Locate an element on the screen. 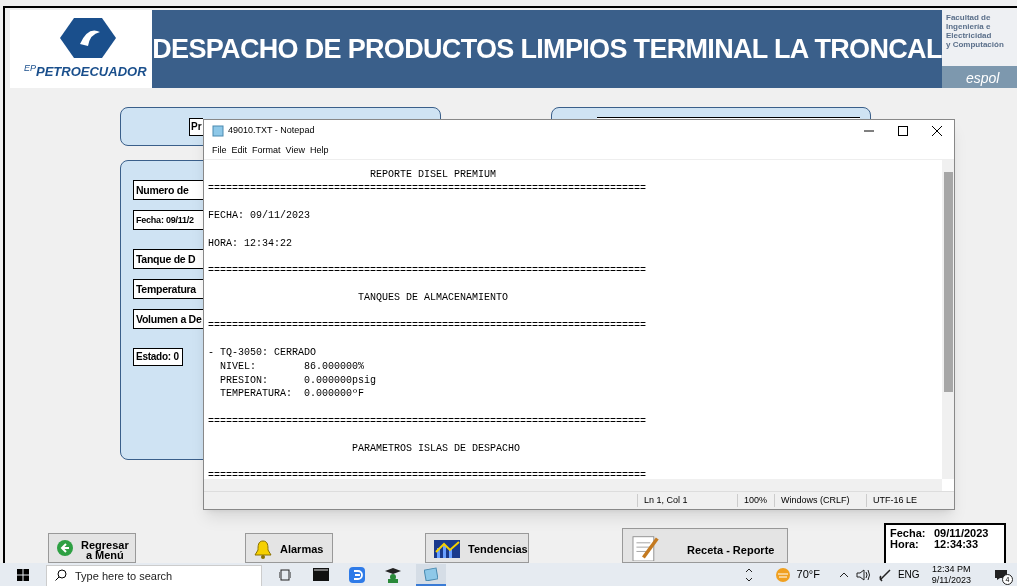  toolbar-button: Receta - Reporte is located at coordinates (705, 545).